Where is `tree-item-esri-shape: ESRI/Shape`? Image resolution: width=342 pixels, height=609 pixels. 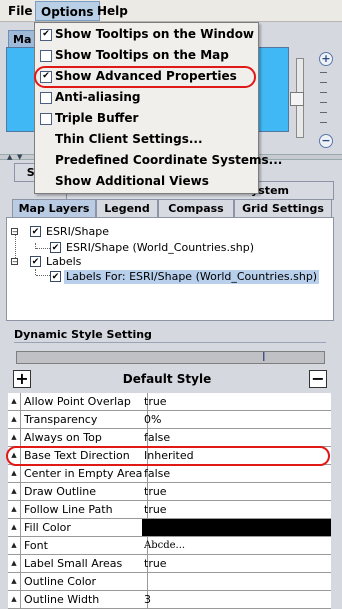
tree-item-esri-shape: ESRI/Shape is located at coordinates (77, 232).